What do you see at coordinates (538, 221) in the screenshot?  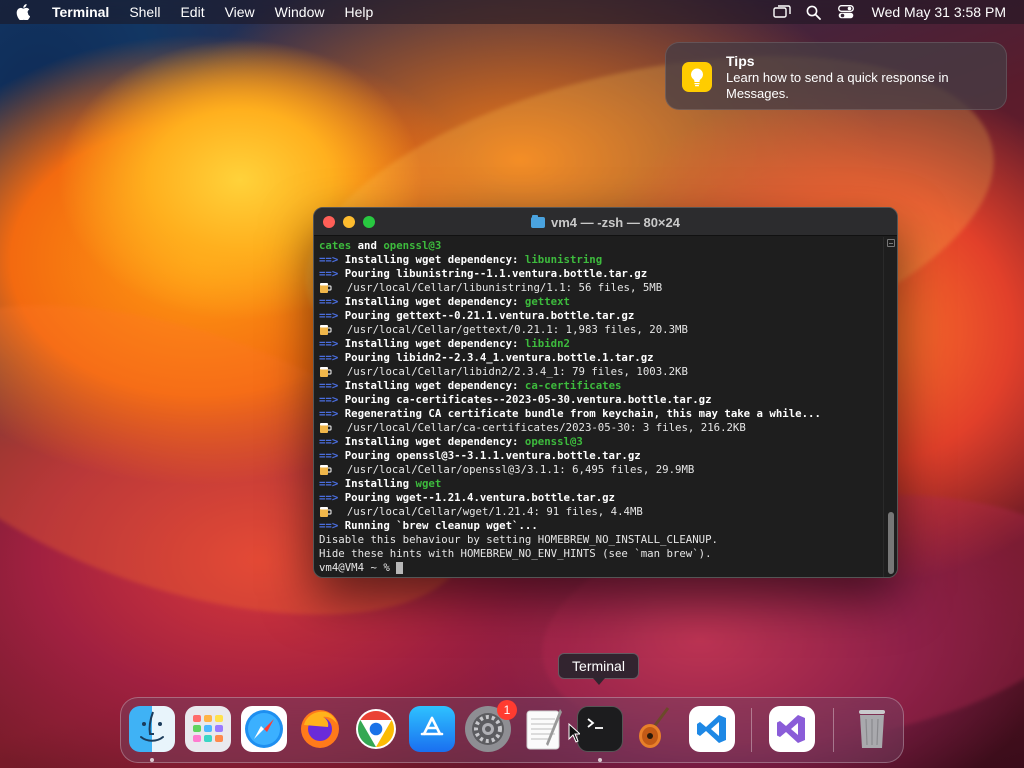 I see `folder-icon` at bounding box center [538, 221].